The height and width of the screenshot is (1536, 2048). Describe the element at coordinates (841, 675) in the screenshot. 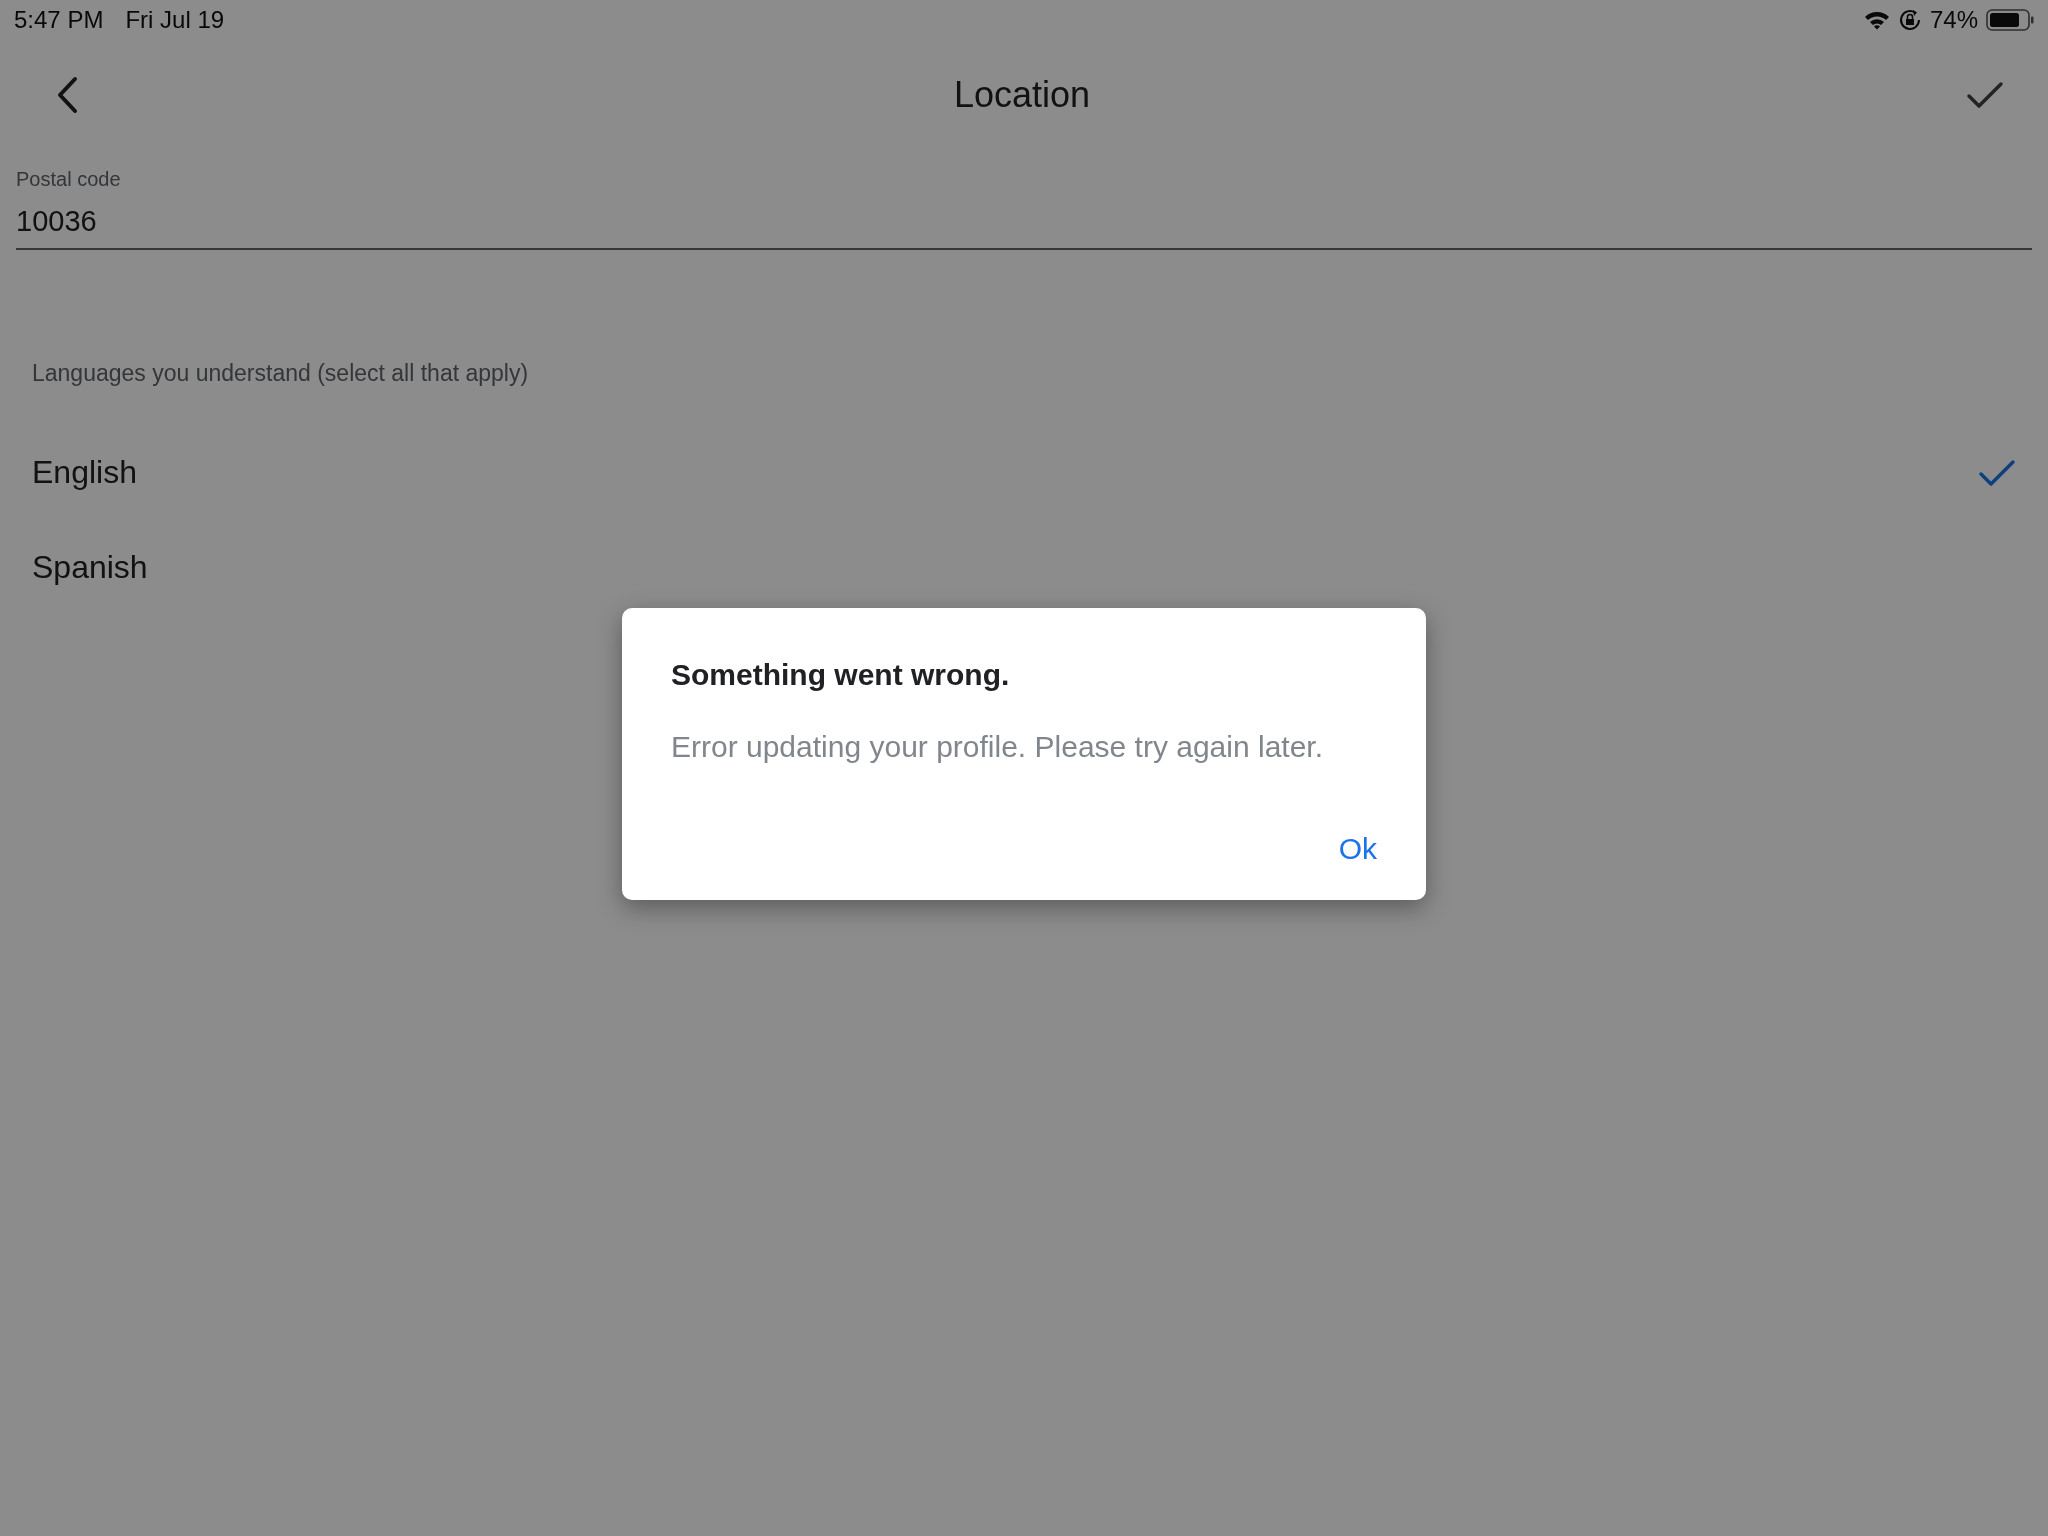

I see `dialog-title: Something went wrong.` at that location.